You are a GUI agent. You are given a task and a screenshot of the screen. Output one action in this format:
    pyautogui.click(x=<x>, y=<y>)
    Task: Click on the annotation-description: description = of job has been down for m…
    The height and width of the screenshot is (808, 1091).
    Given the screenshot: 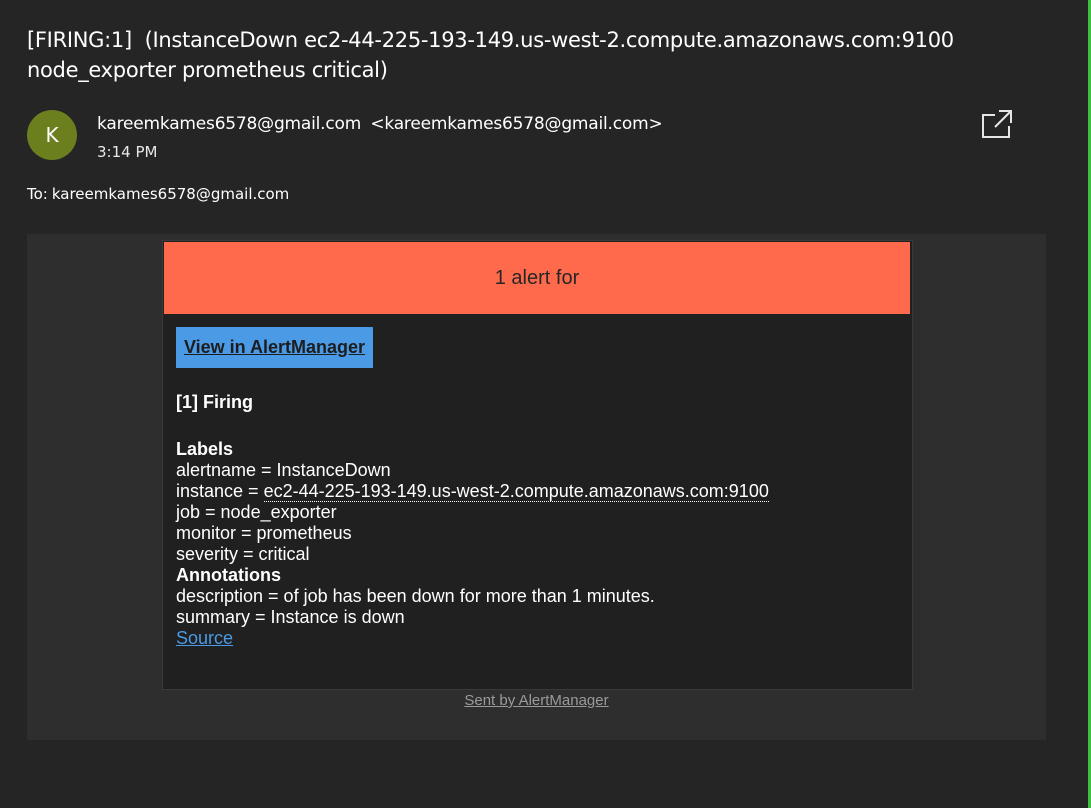 What is the action you would take?
    pyautogui.click(x=415, y=596)
    